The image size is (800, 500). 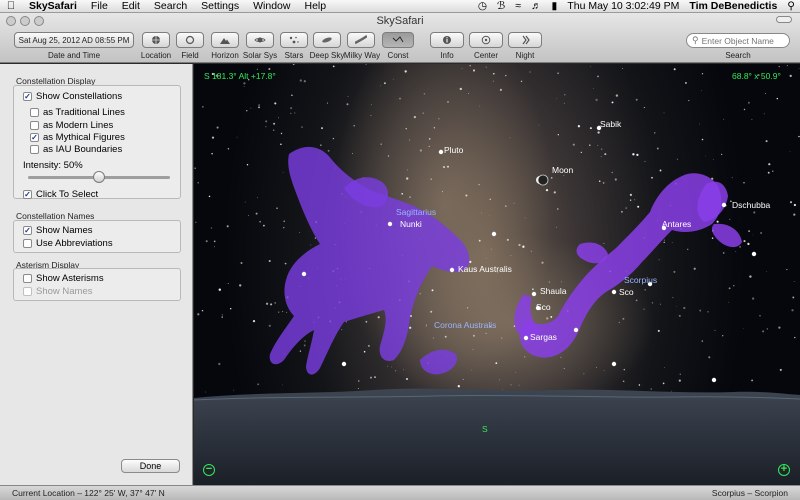 What do you see at coordinates (411, 224) in the screenshot?
I see `star-label-nunki: Nunki` at bounding box center [411, 224].